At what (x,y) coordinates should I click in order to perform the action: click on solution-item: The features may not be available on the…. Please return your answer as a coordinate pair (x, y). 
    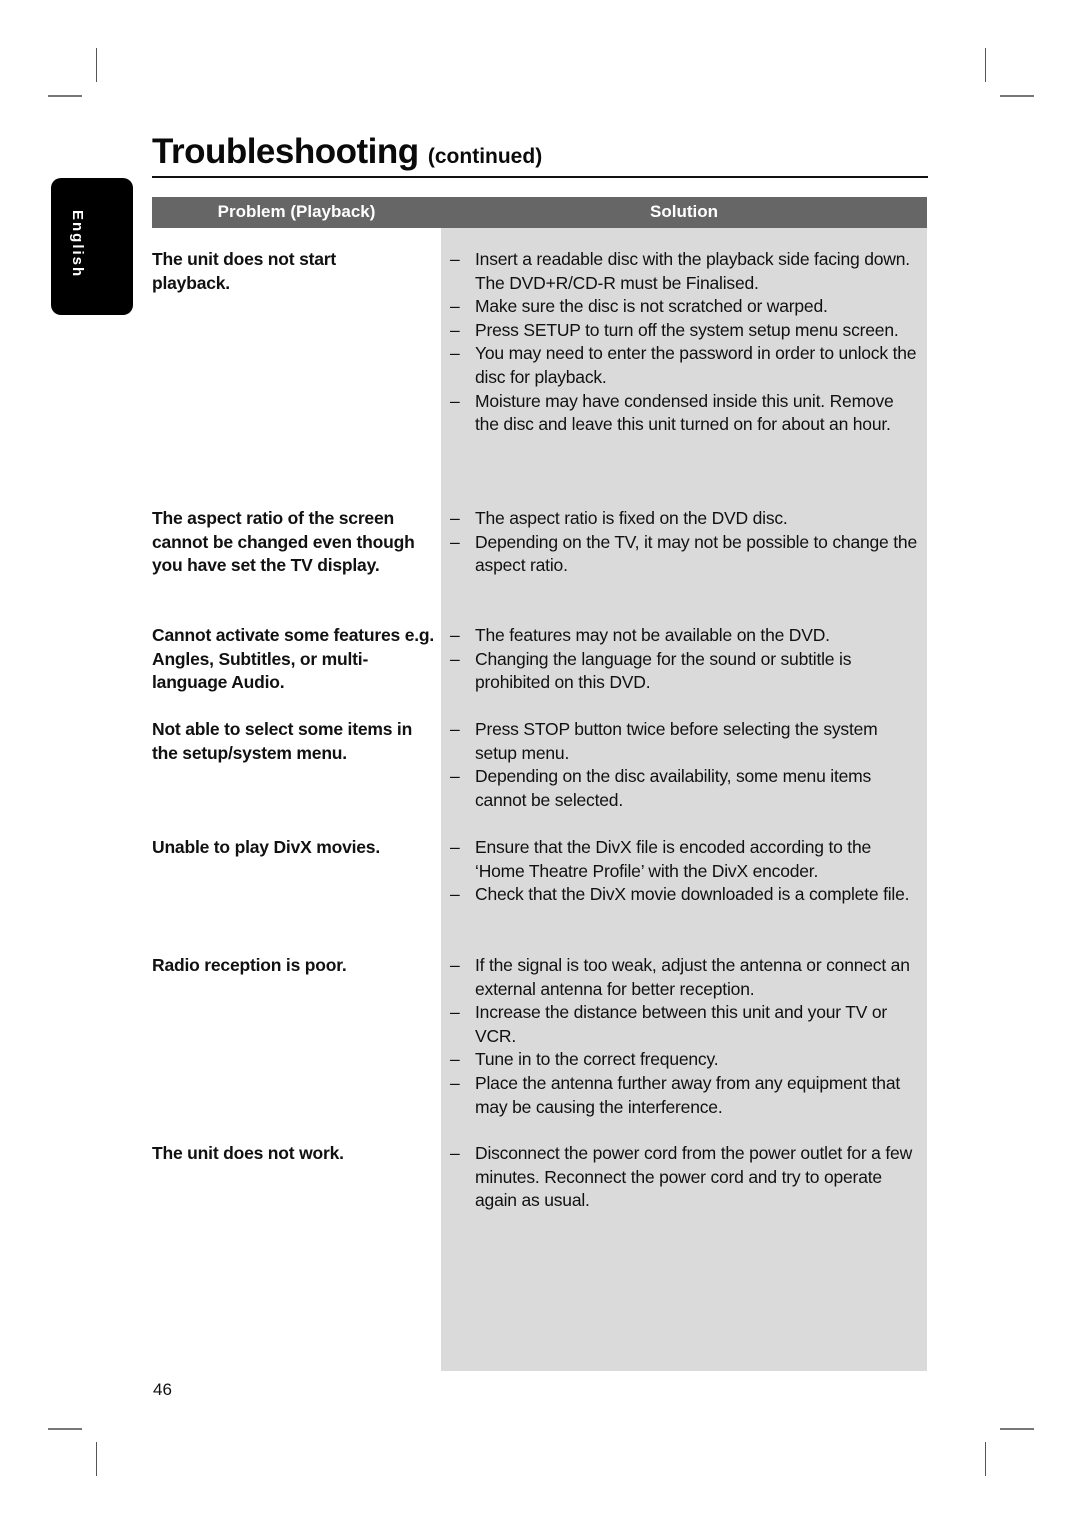
    Looking at the image, I should click on (685, 636).